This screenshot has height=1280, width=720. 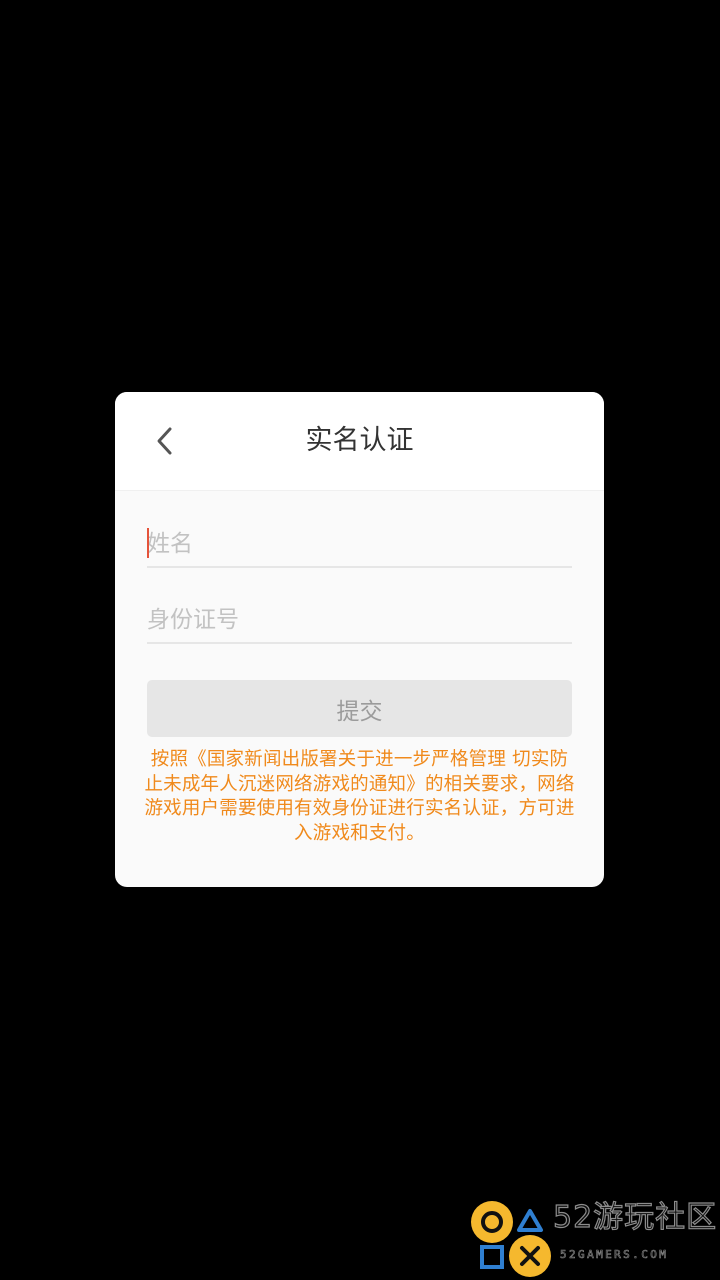 I want to click on watermark-subtitle: 52GAMERS.COM, so click(x=614, y=1255).